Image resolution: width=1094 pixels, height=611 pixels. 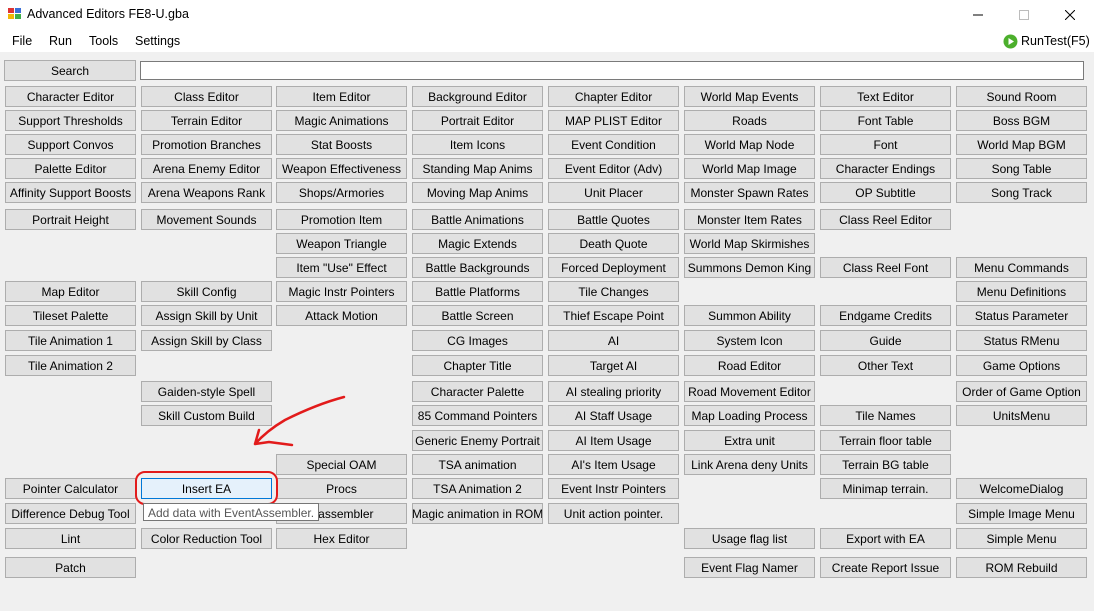 What do you see at coordinates (885, 440) in the screenshot?
I see `terrain-floor-table-button: Terrain floor table` at bounding box center [885, 440].